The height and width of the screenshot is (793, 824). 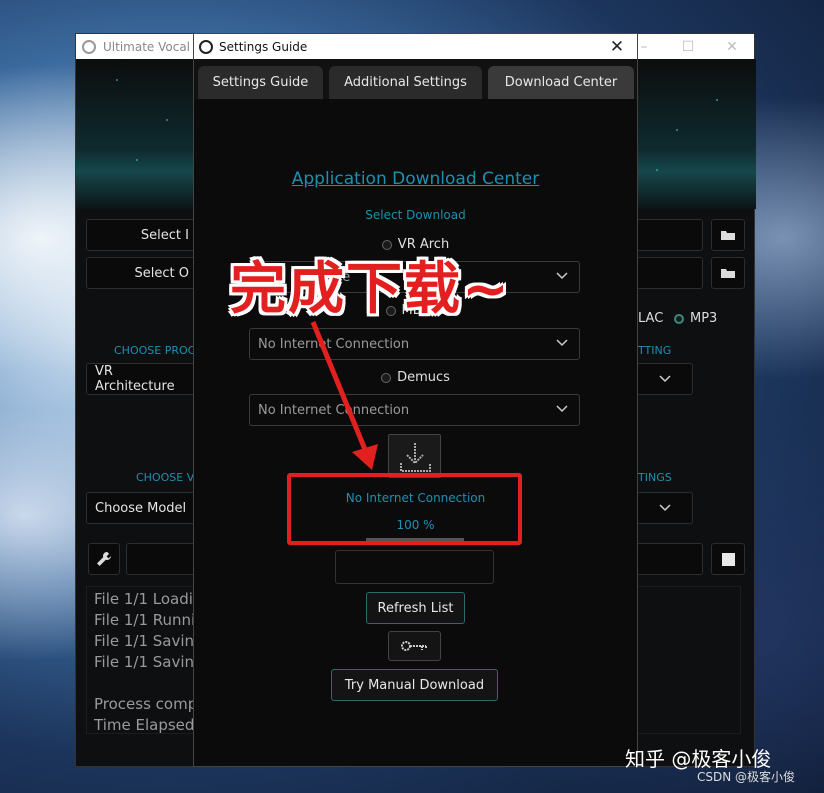 What do you see at coordinates (404, 509) in the screenshot?
I see `annotation-box` at bounding box center [404, 509].